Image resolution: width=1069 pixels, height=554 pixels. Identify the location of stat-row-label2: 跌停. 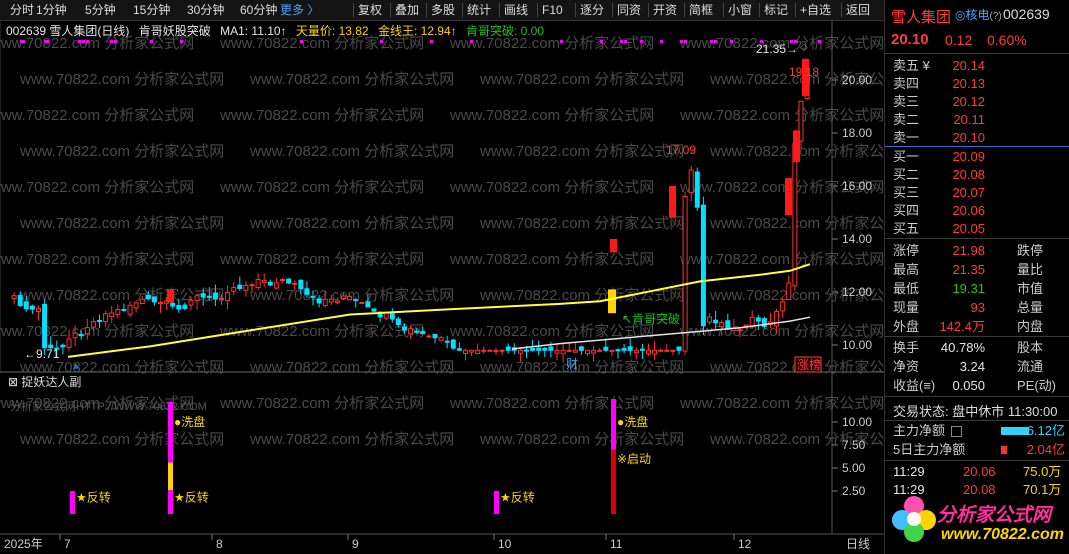
(1030, 250).